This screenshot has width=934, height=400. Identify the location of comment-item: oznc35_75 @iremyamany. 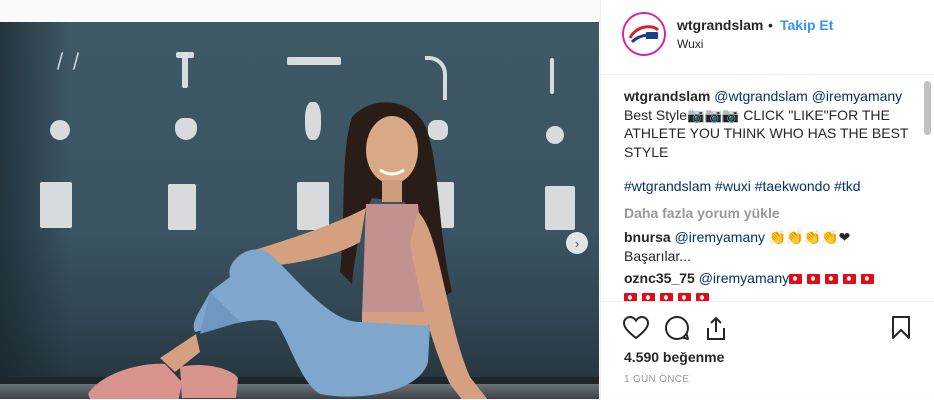
(766, 285).